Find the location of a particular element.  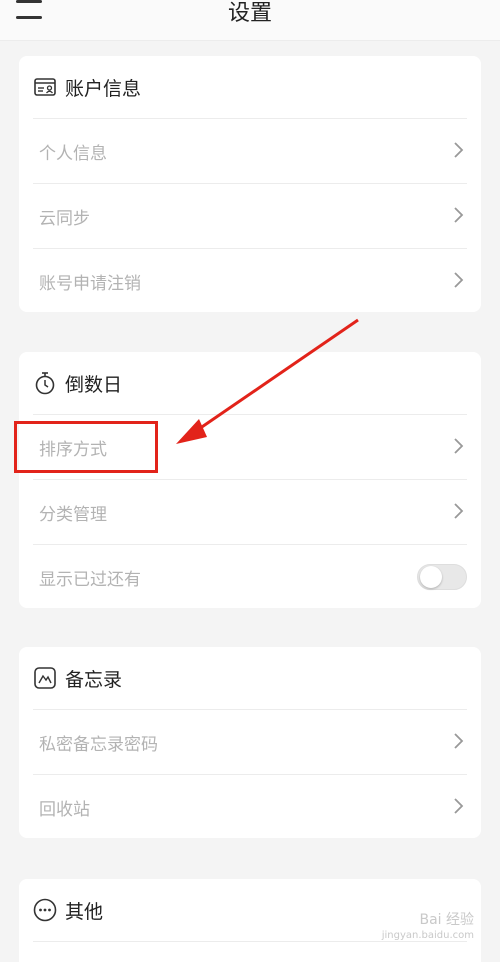

watermark-text: Bai 经验 is located at coordinates (446, 920).